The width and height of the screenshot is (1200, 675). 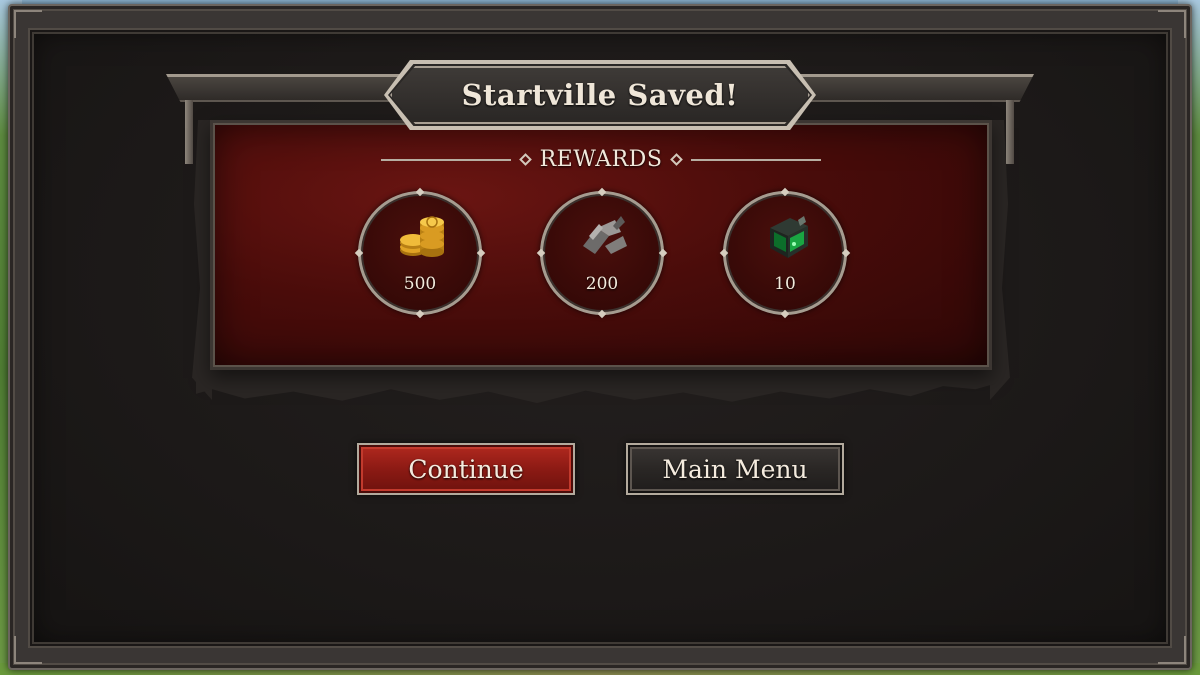 I want to click on title-plate: Startville Saved!, so click(x=600, y=95).